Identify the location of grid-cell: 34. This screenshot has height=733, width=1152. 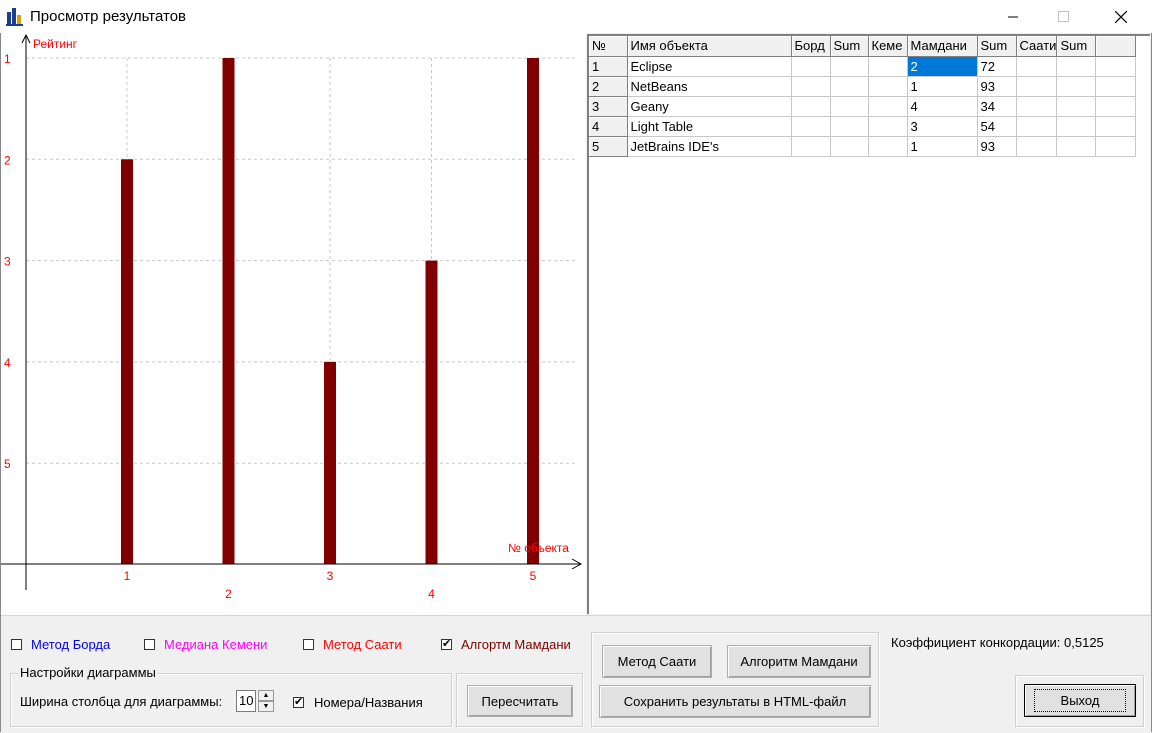
(997, 106).